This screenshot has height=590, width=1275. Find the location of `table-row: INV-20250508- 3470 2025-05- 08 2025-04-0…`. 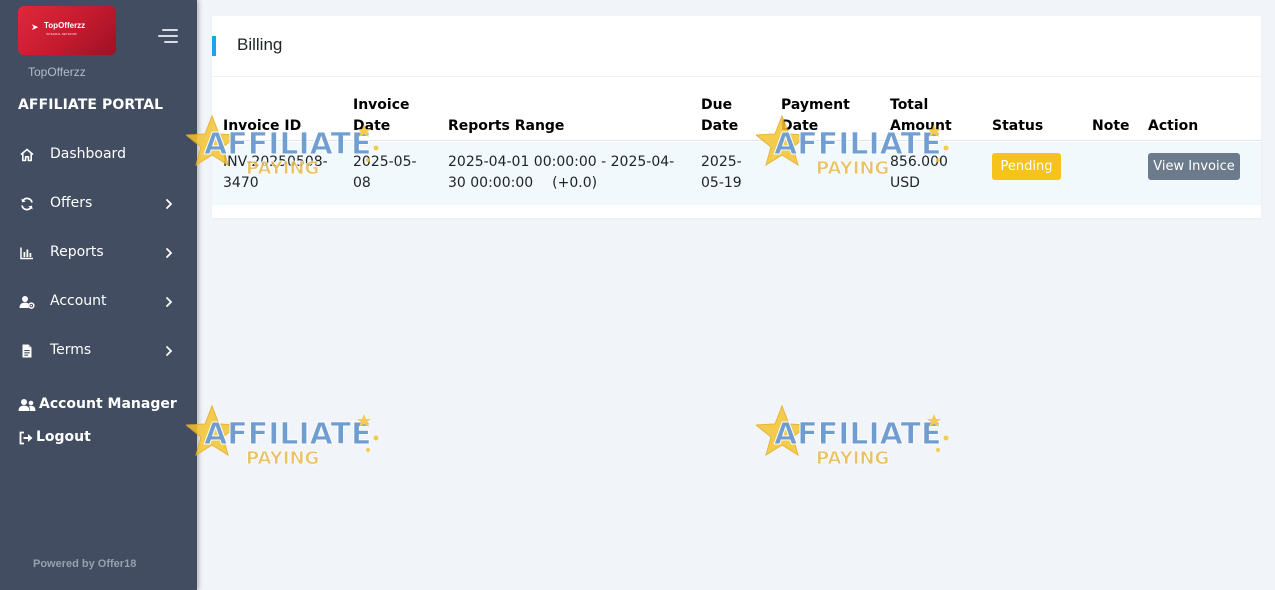

table-row: INV-20250508- 3470 2025-05- 08 2025-04-0… is located at coordinates (736, 173).